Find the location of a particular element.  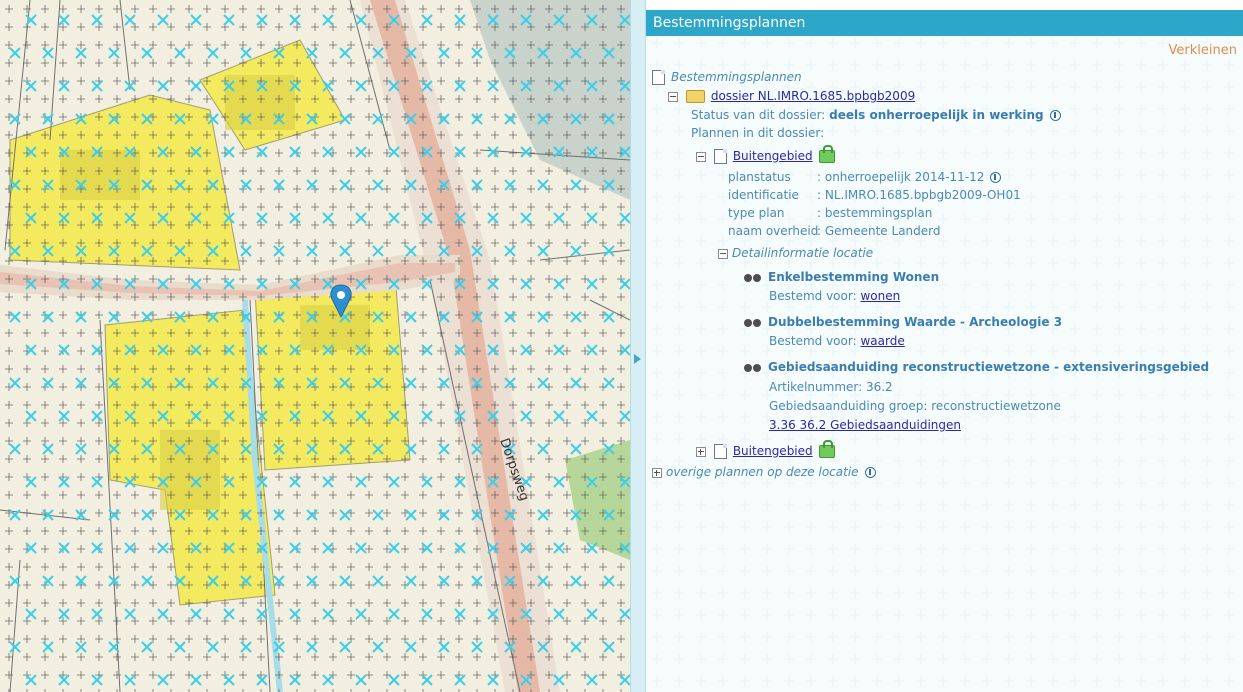

detail-sub-link: waarde is located at coordinates (882, 341).